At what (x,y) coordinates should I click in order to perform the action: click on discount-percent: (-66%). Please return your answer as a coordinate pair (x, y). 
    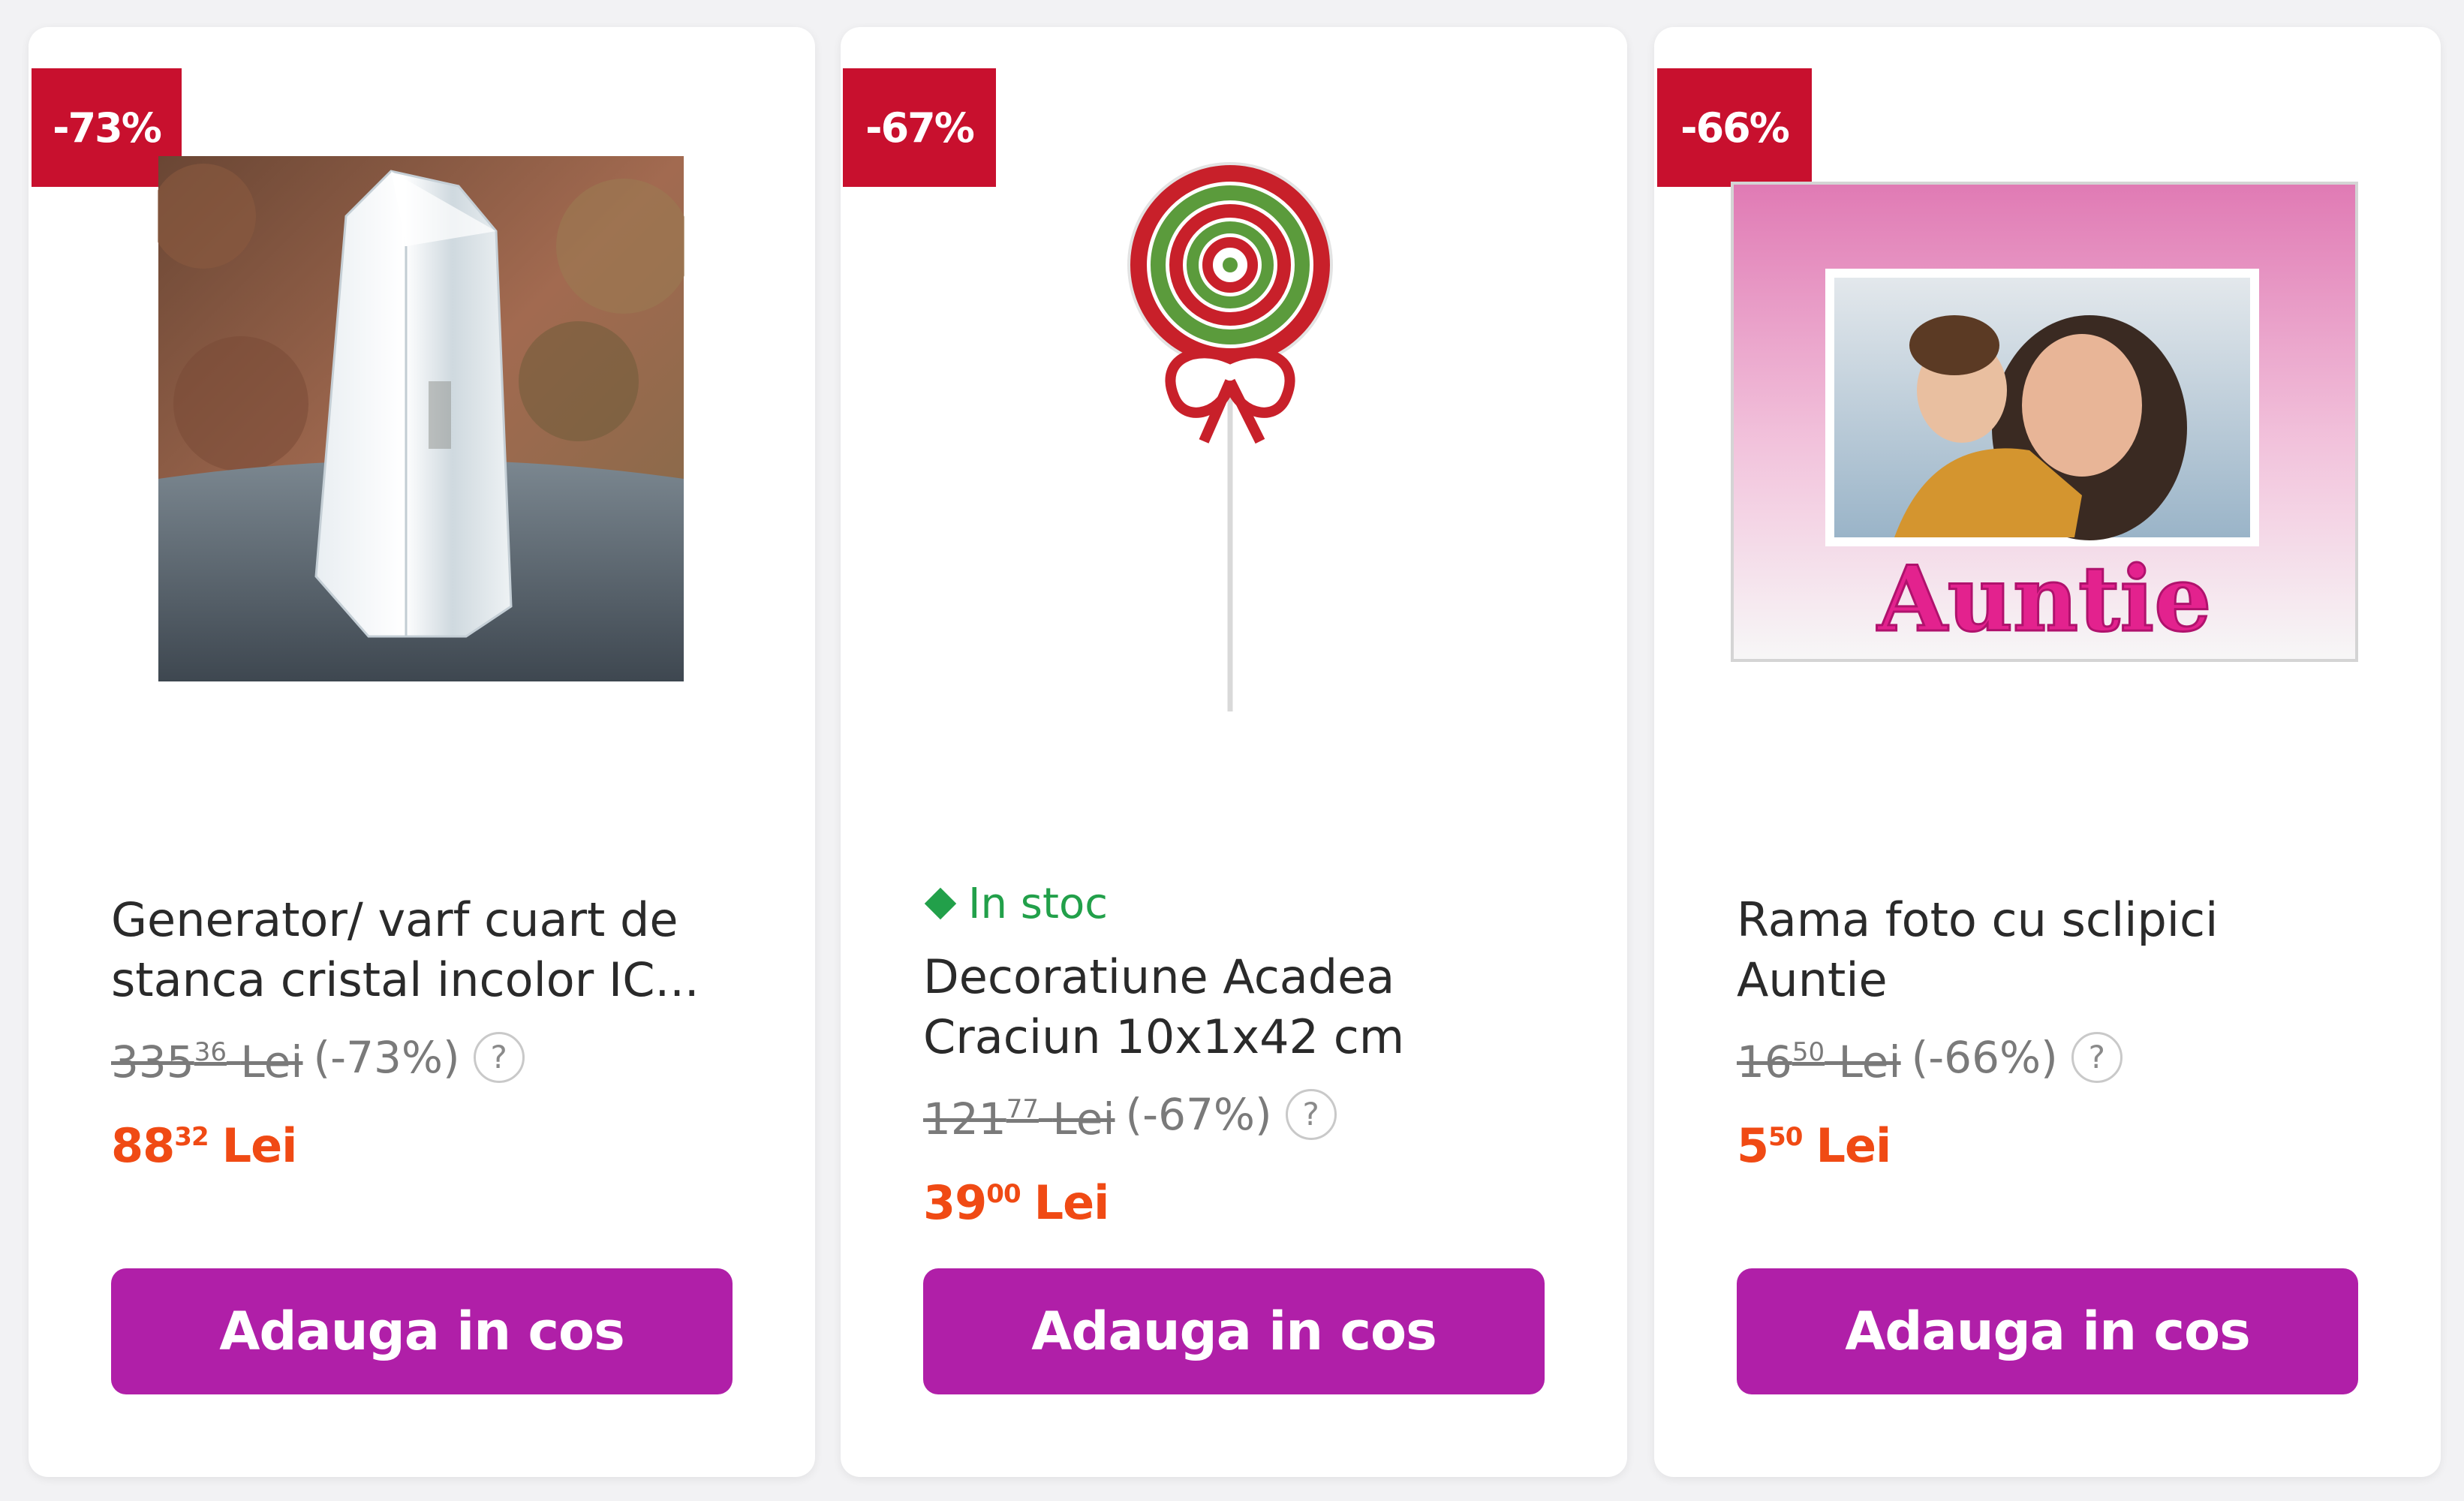
    Looking at the image, I should click on (1984, 1057).